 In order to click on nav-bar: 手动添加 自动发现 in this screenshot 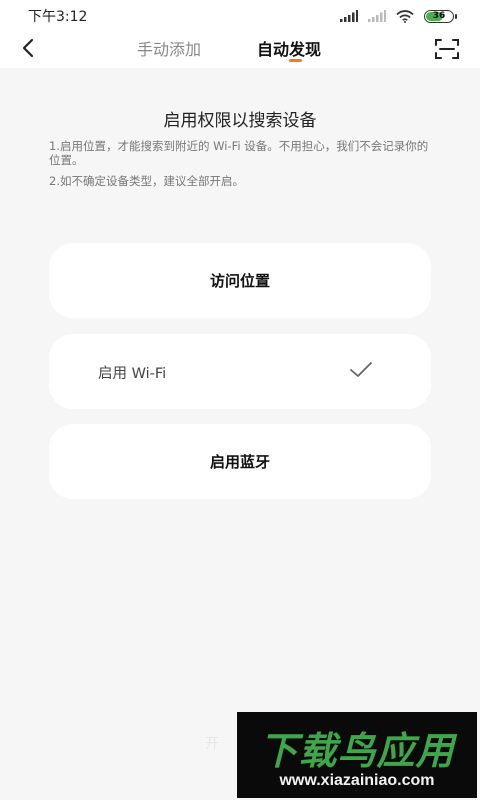, I will do `click(240, 50)`.